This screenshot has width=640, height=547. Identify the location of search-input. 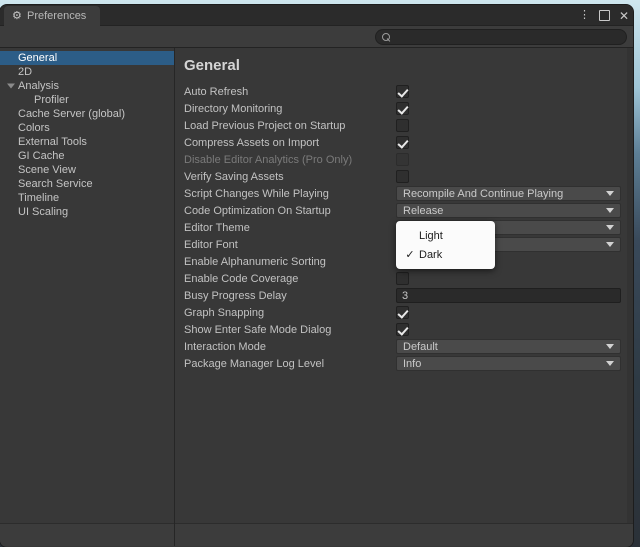
(507, 37).